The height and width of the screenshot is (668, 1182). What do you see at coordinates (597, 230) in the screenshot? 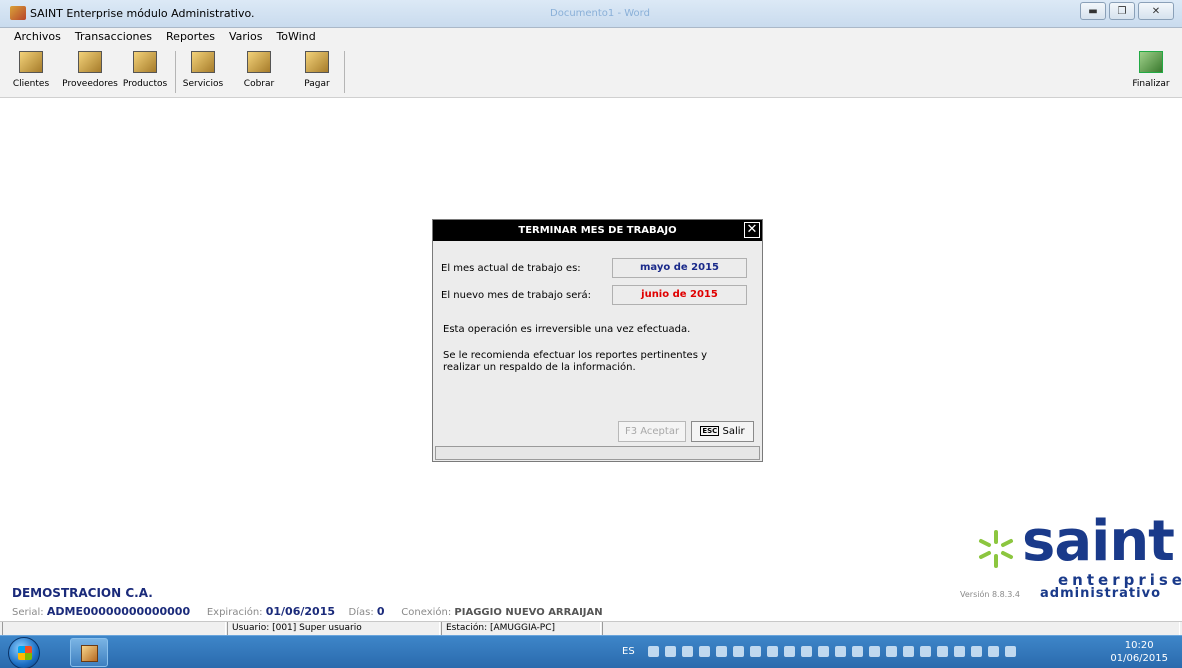
I see `dialog-title: TERMINAR MES DE TRABAJO` at bounding box center [597, 230].